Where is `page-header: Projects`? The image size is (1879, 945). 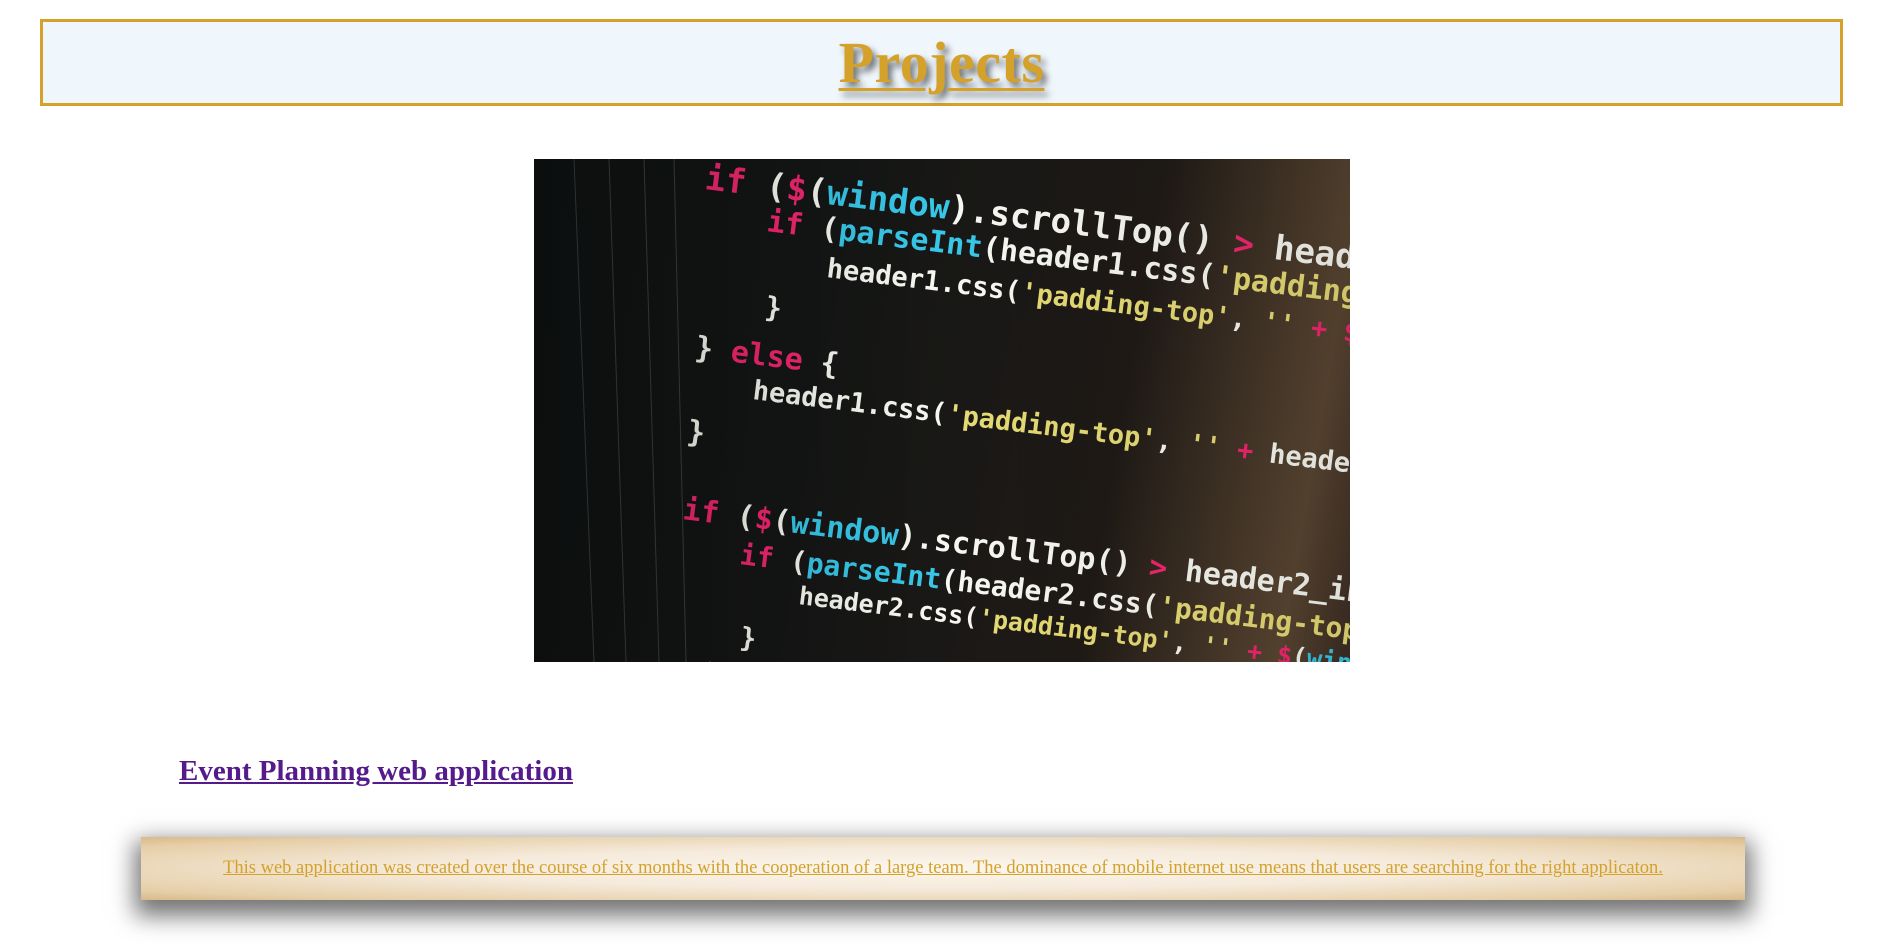 page-header: Projects is located at coordinates (941, 62).